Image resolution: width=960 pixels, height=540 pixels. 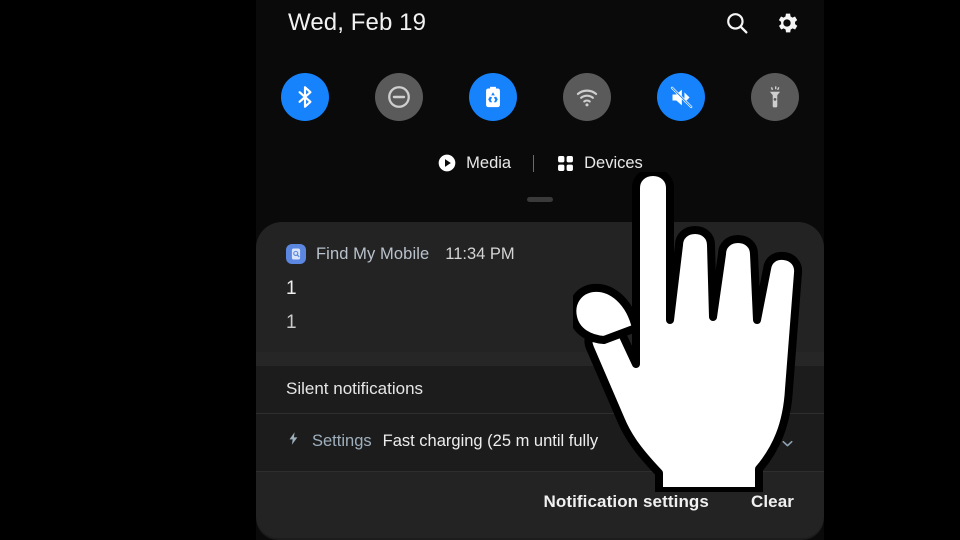 I want to click on flashlight-toggle, so click(x=775, y=97).